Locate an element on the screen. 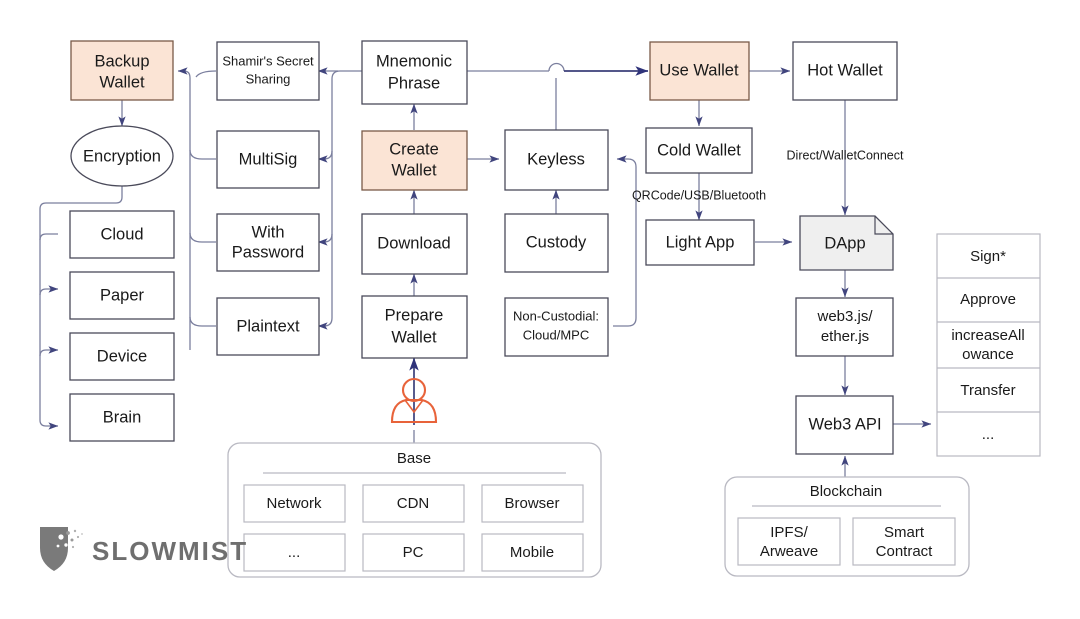  node-brain: Brain is located at coordinates (122, 417).